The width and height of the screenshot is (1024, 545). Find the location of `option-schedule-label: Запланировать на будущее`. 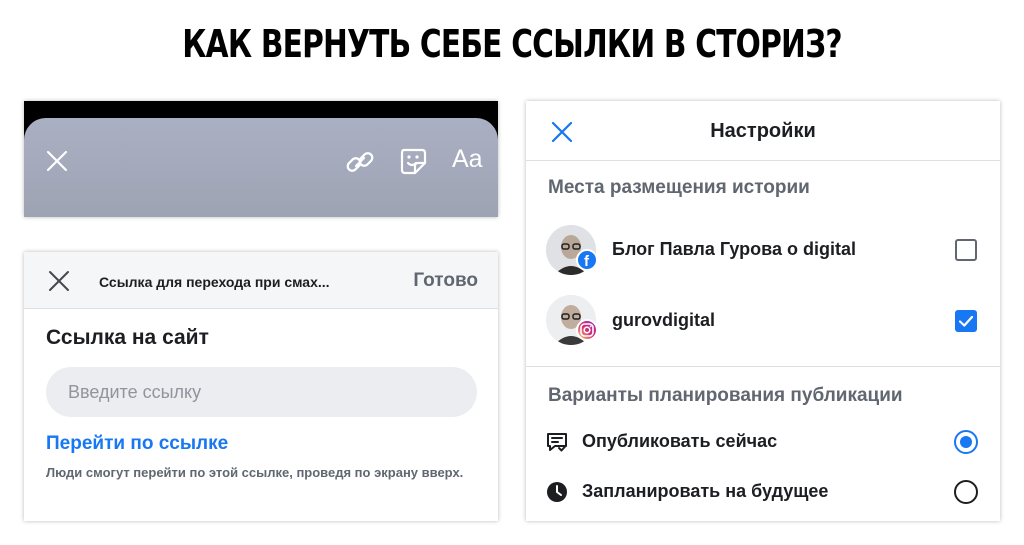

option-schedule-label: Запланировать на будущее is located at coordinates (705, 491).